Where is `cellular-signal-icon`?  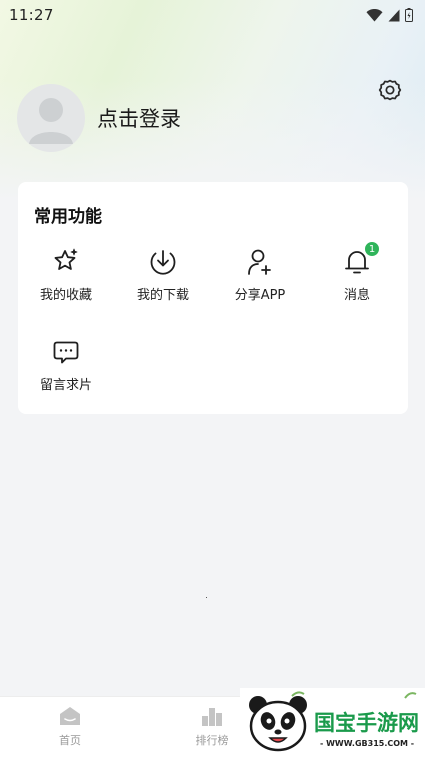 cellular-signal-icon is located at coordinates (394, 15).